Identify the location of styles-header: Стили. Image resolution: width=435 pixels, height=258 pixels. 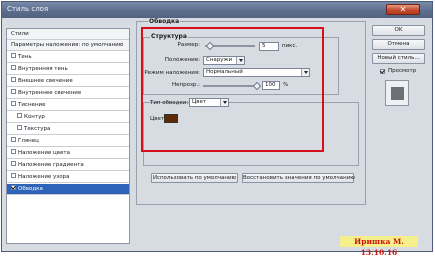
(68, 34).